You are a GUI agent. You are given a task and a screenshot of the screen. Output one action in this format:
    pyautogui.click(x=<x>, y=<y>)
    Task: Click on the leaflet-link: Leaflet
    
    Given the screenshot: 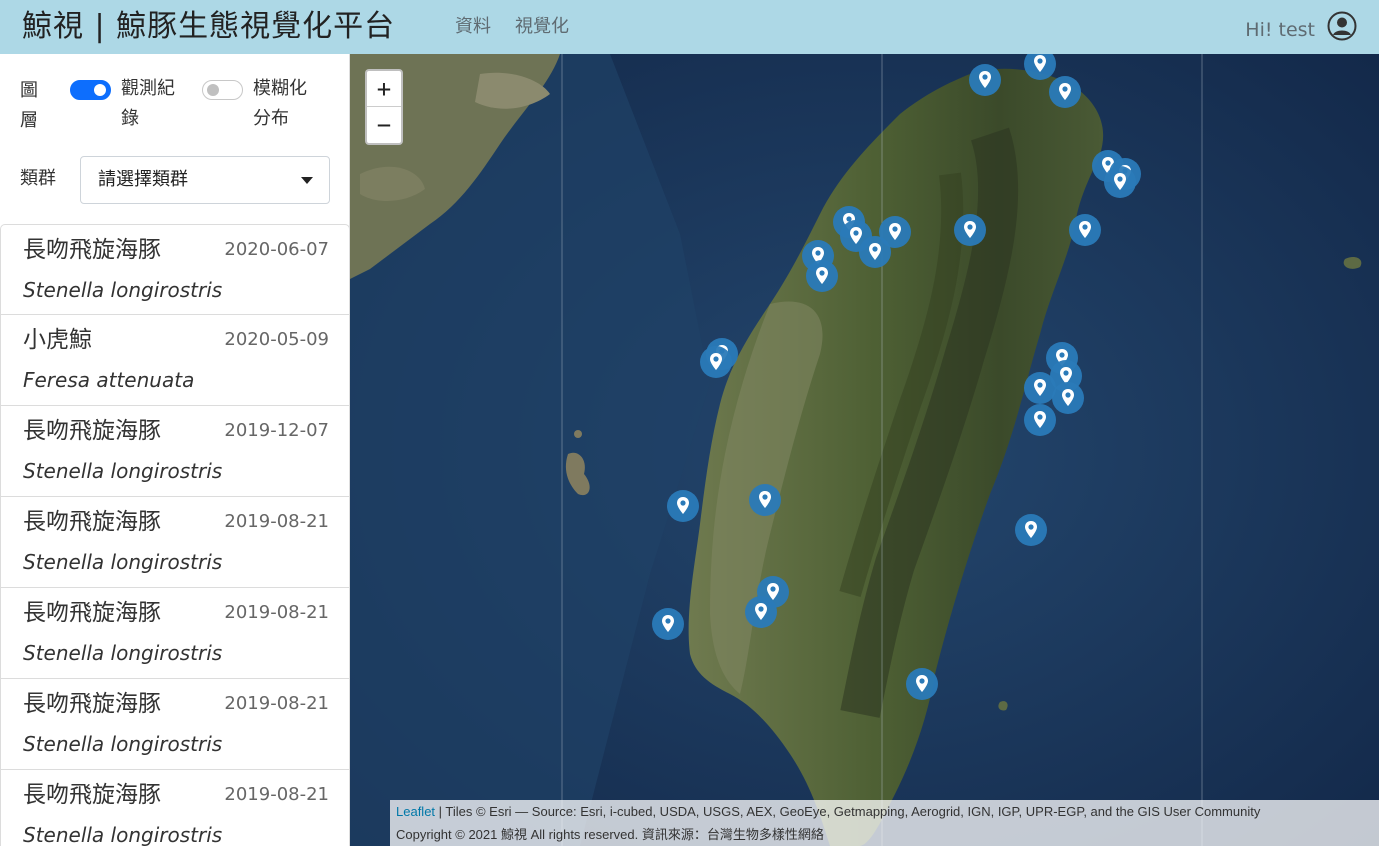 What is the action you would take?
    pyautogui.click(x=415, y=811)
    